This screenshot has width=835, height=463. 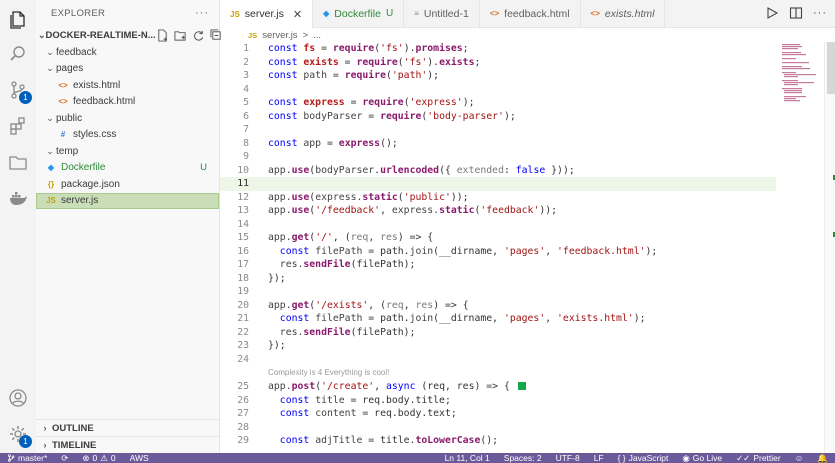 I want to click on editor-scrollbar, so click(x=829, y=247).